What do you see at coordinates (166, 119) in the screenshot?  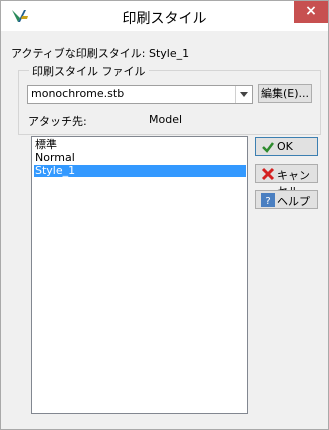 I see `attach-value: Model` at bounding box center [166, 119].